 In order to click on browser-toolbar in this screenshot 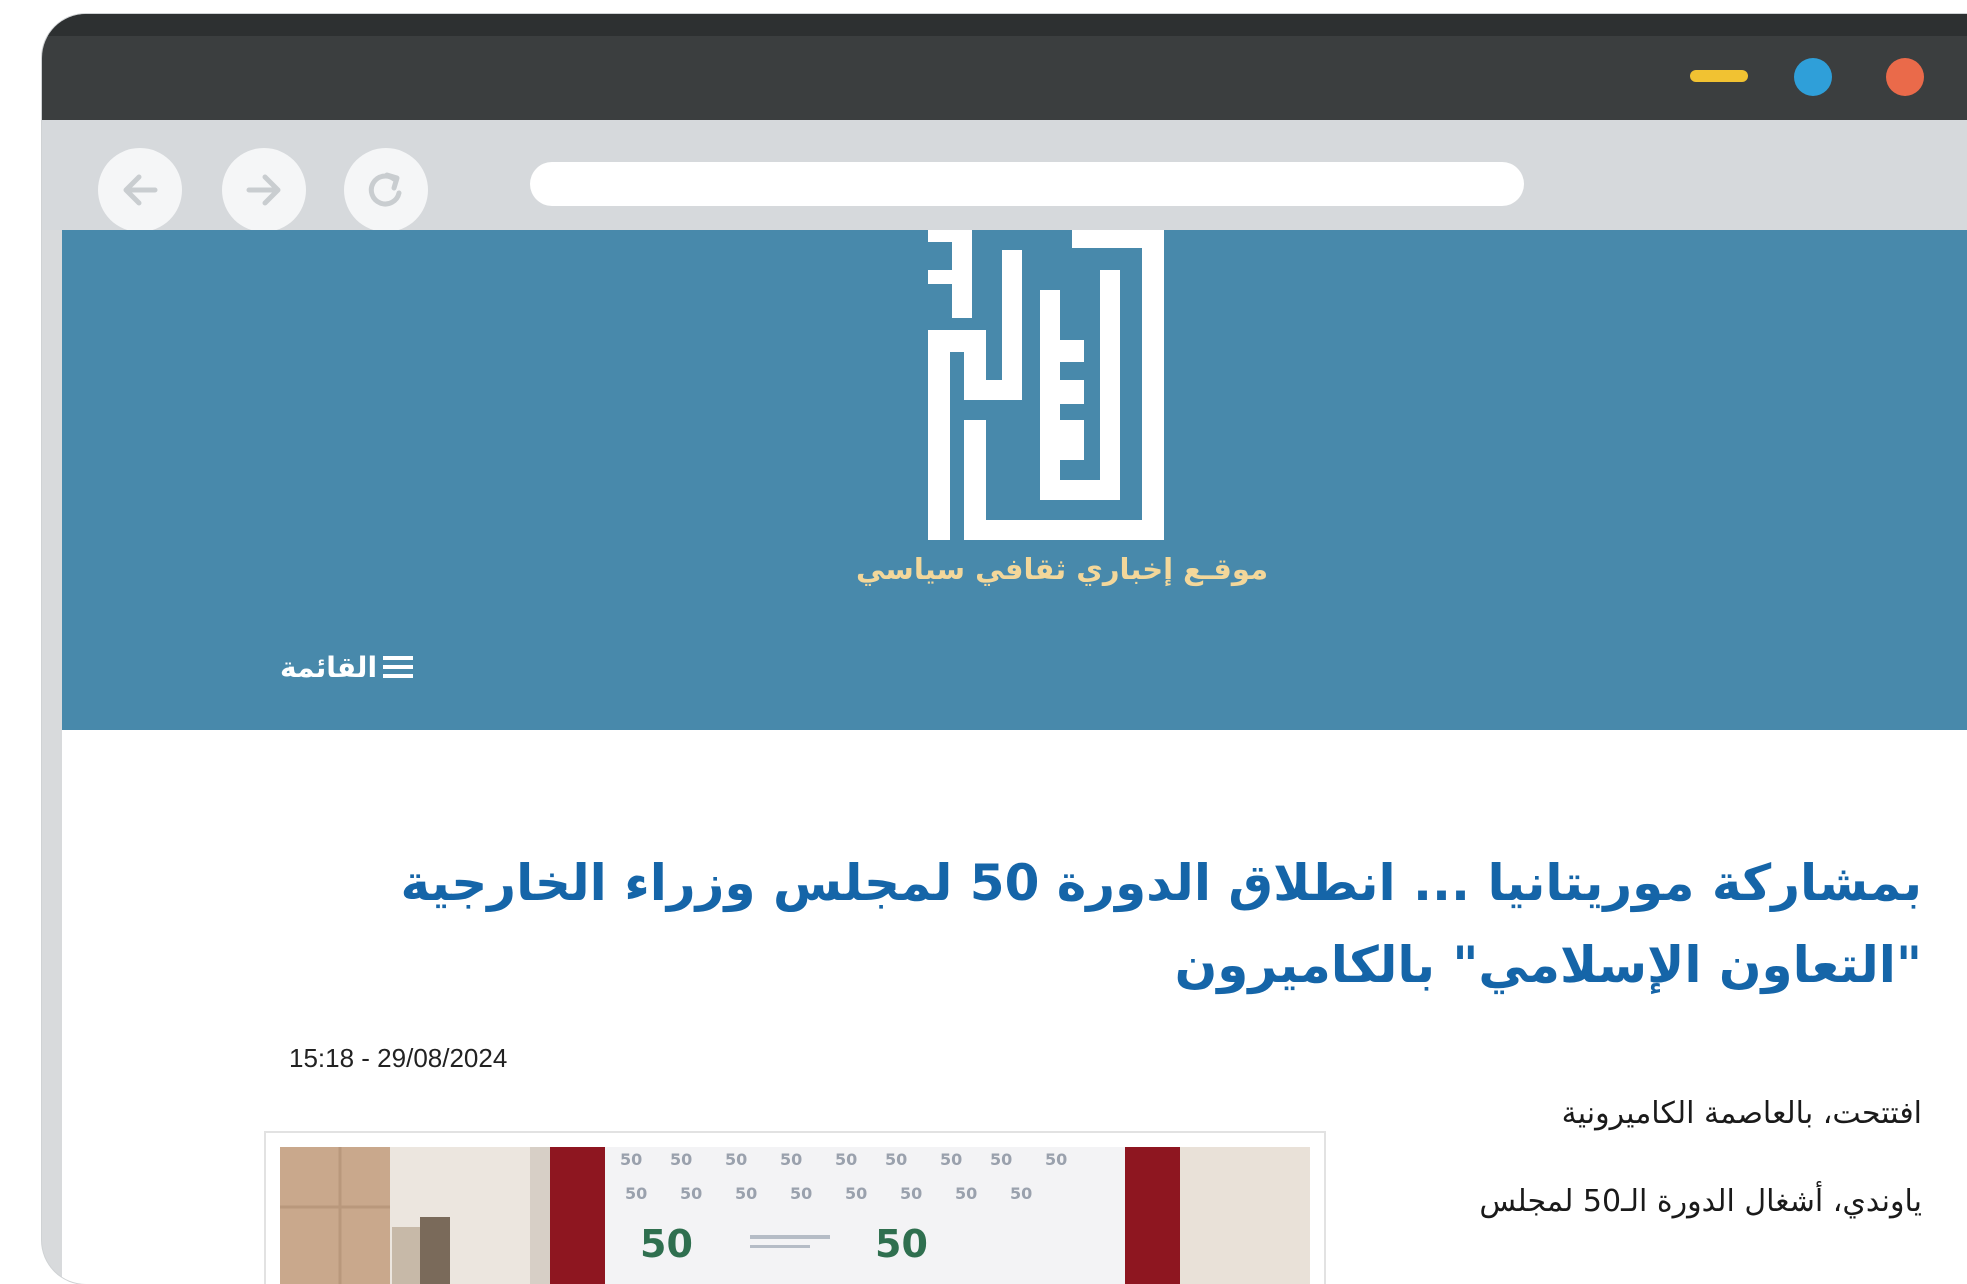, I will do `click(1004, 176)`.